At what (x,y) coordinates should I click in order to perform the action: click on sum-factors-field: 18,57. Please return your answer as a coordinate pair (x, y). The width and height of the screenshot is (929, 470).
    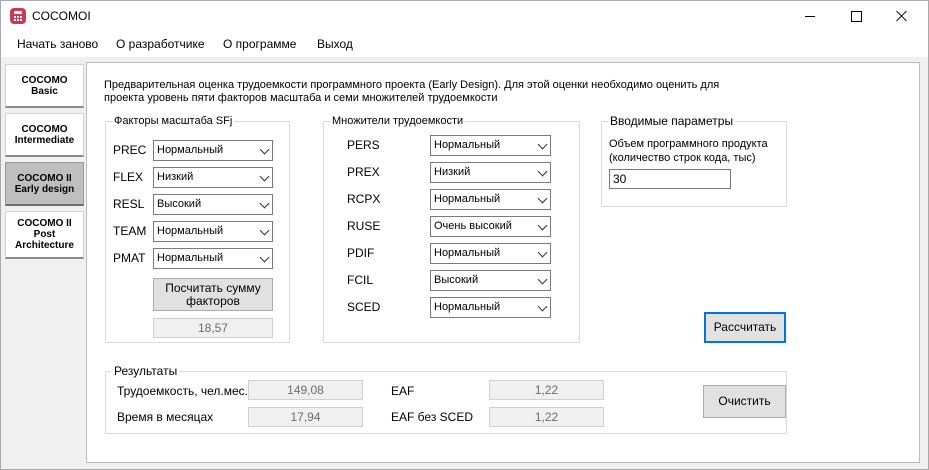
    Looking at the image, I should click on (213, 328).